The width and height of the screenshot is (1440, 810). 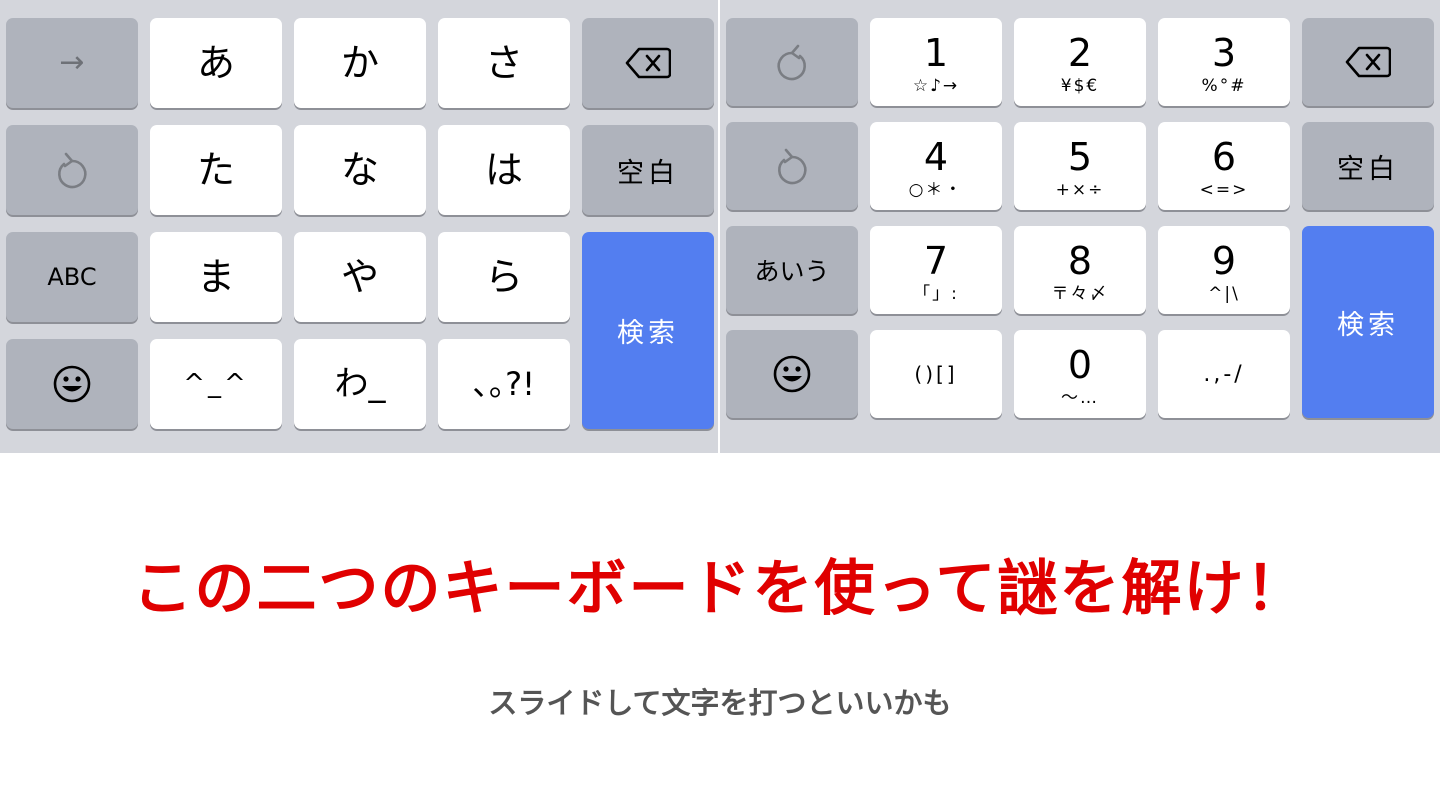 I want to click on key-wa: わ_, so click(x=360, y=384).